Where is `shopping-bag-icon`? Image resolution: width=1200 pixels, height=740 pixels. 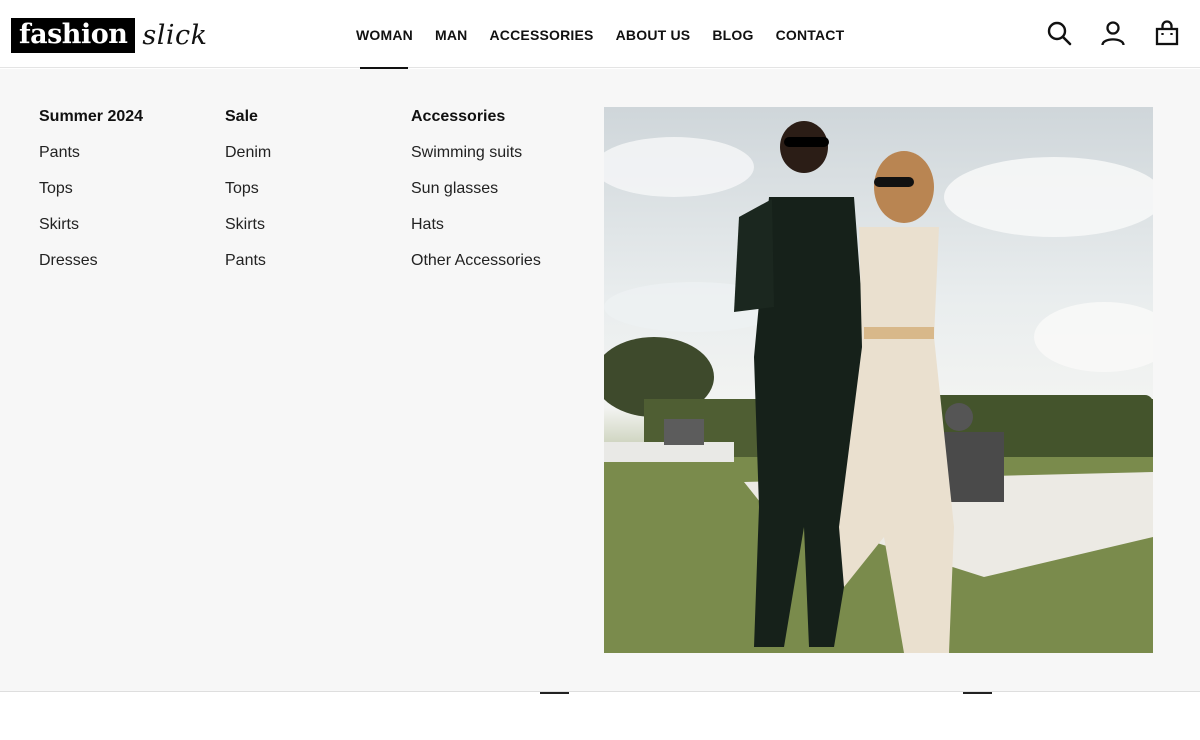 shopping-bag-icon is located at coordinates (1167, 33).